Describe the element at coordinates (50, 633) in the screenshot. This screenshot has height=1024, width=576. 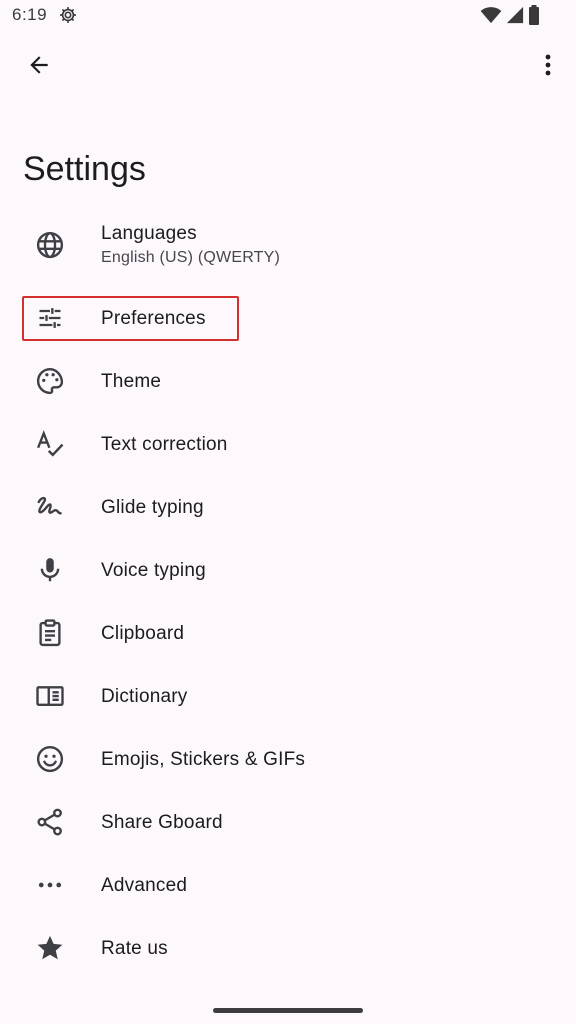
I see `clipboard-icon` at that location.